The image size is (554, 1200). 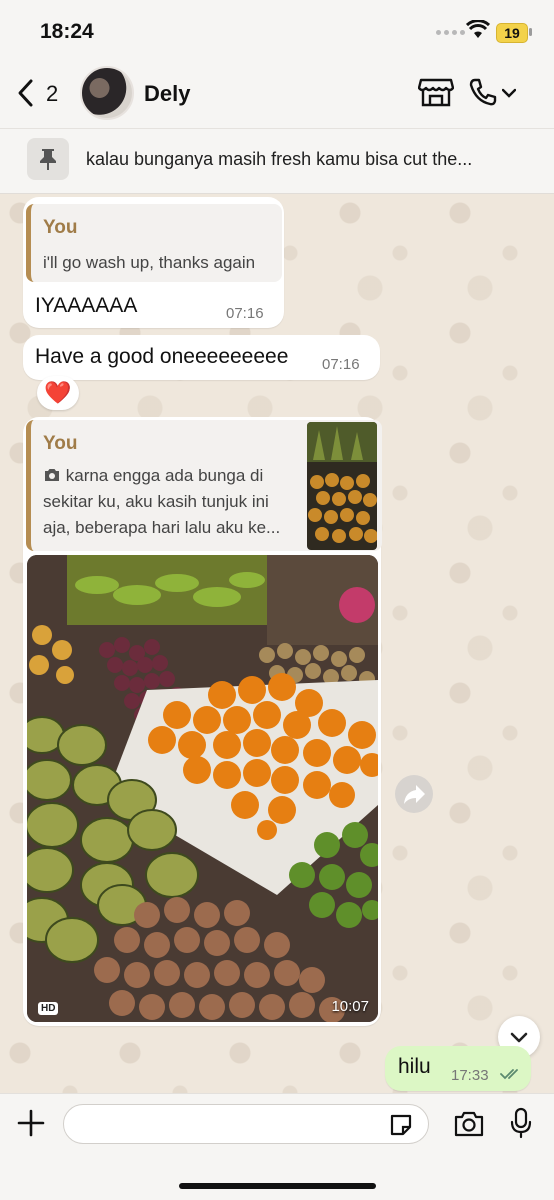 I want to click on photo-time: 10:07, so click(x=350, y=1006).